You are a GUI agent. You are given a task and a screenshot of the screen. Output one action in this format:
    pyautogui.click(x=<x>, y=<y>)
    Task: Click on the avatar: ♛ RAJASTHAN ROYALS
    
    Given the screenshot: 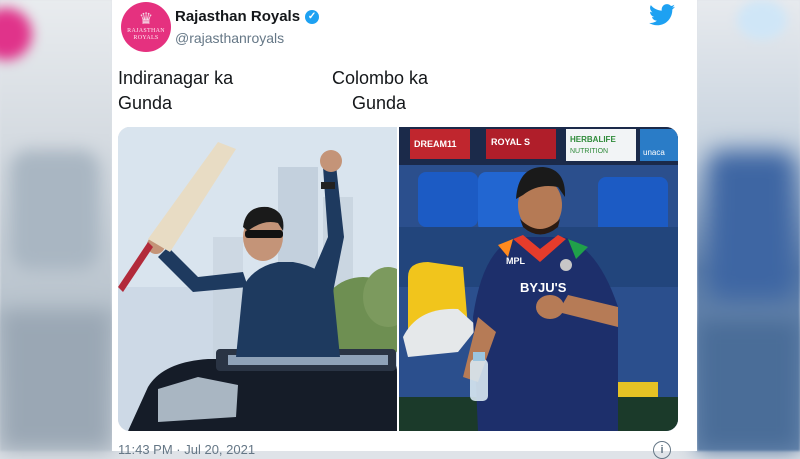 What is the action you would take?
    pyautogui.click(x=146, y=27)
    